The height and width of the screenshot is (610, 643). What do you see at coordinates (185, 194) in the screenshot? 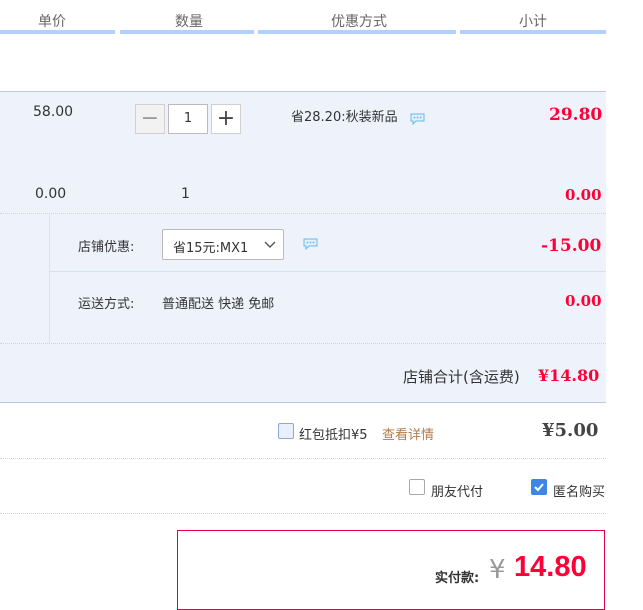
I see `item2-quantity: 1` at bounding box center [185, 194].